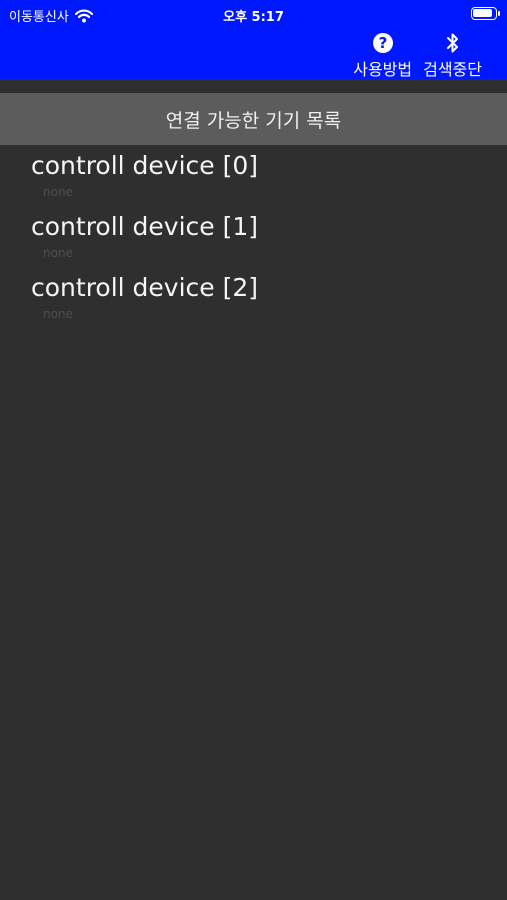  I want to click on status-bar: 이동통신사 오후 5:17, so click(253, 14).